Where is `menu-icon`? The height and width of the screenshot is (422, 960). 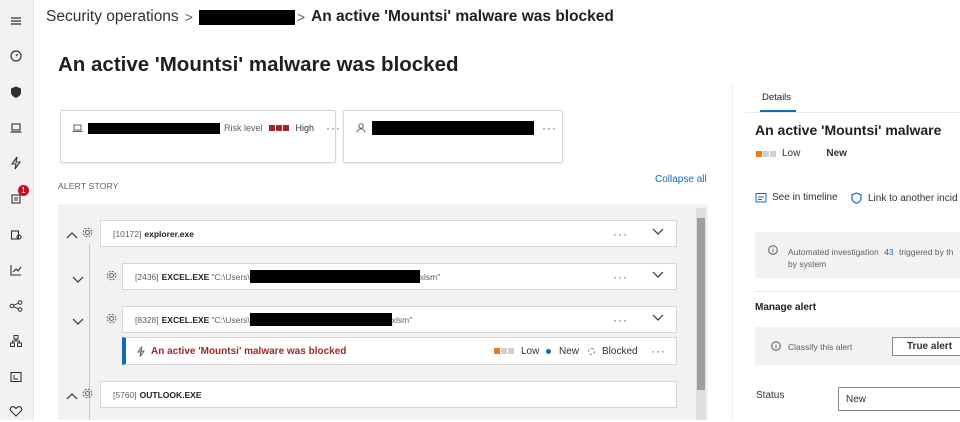
menu-icon is located at coordinates (16, 21).